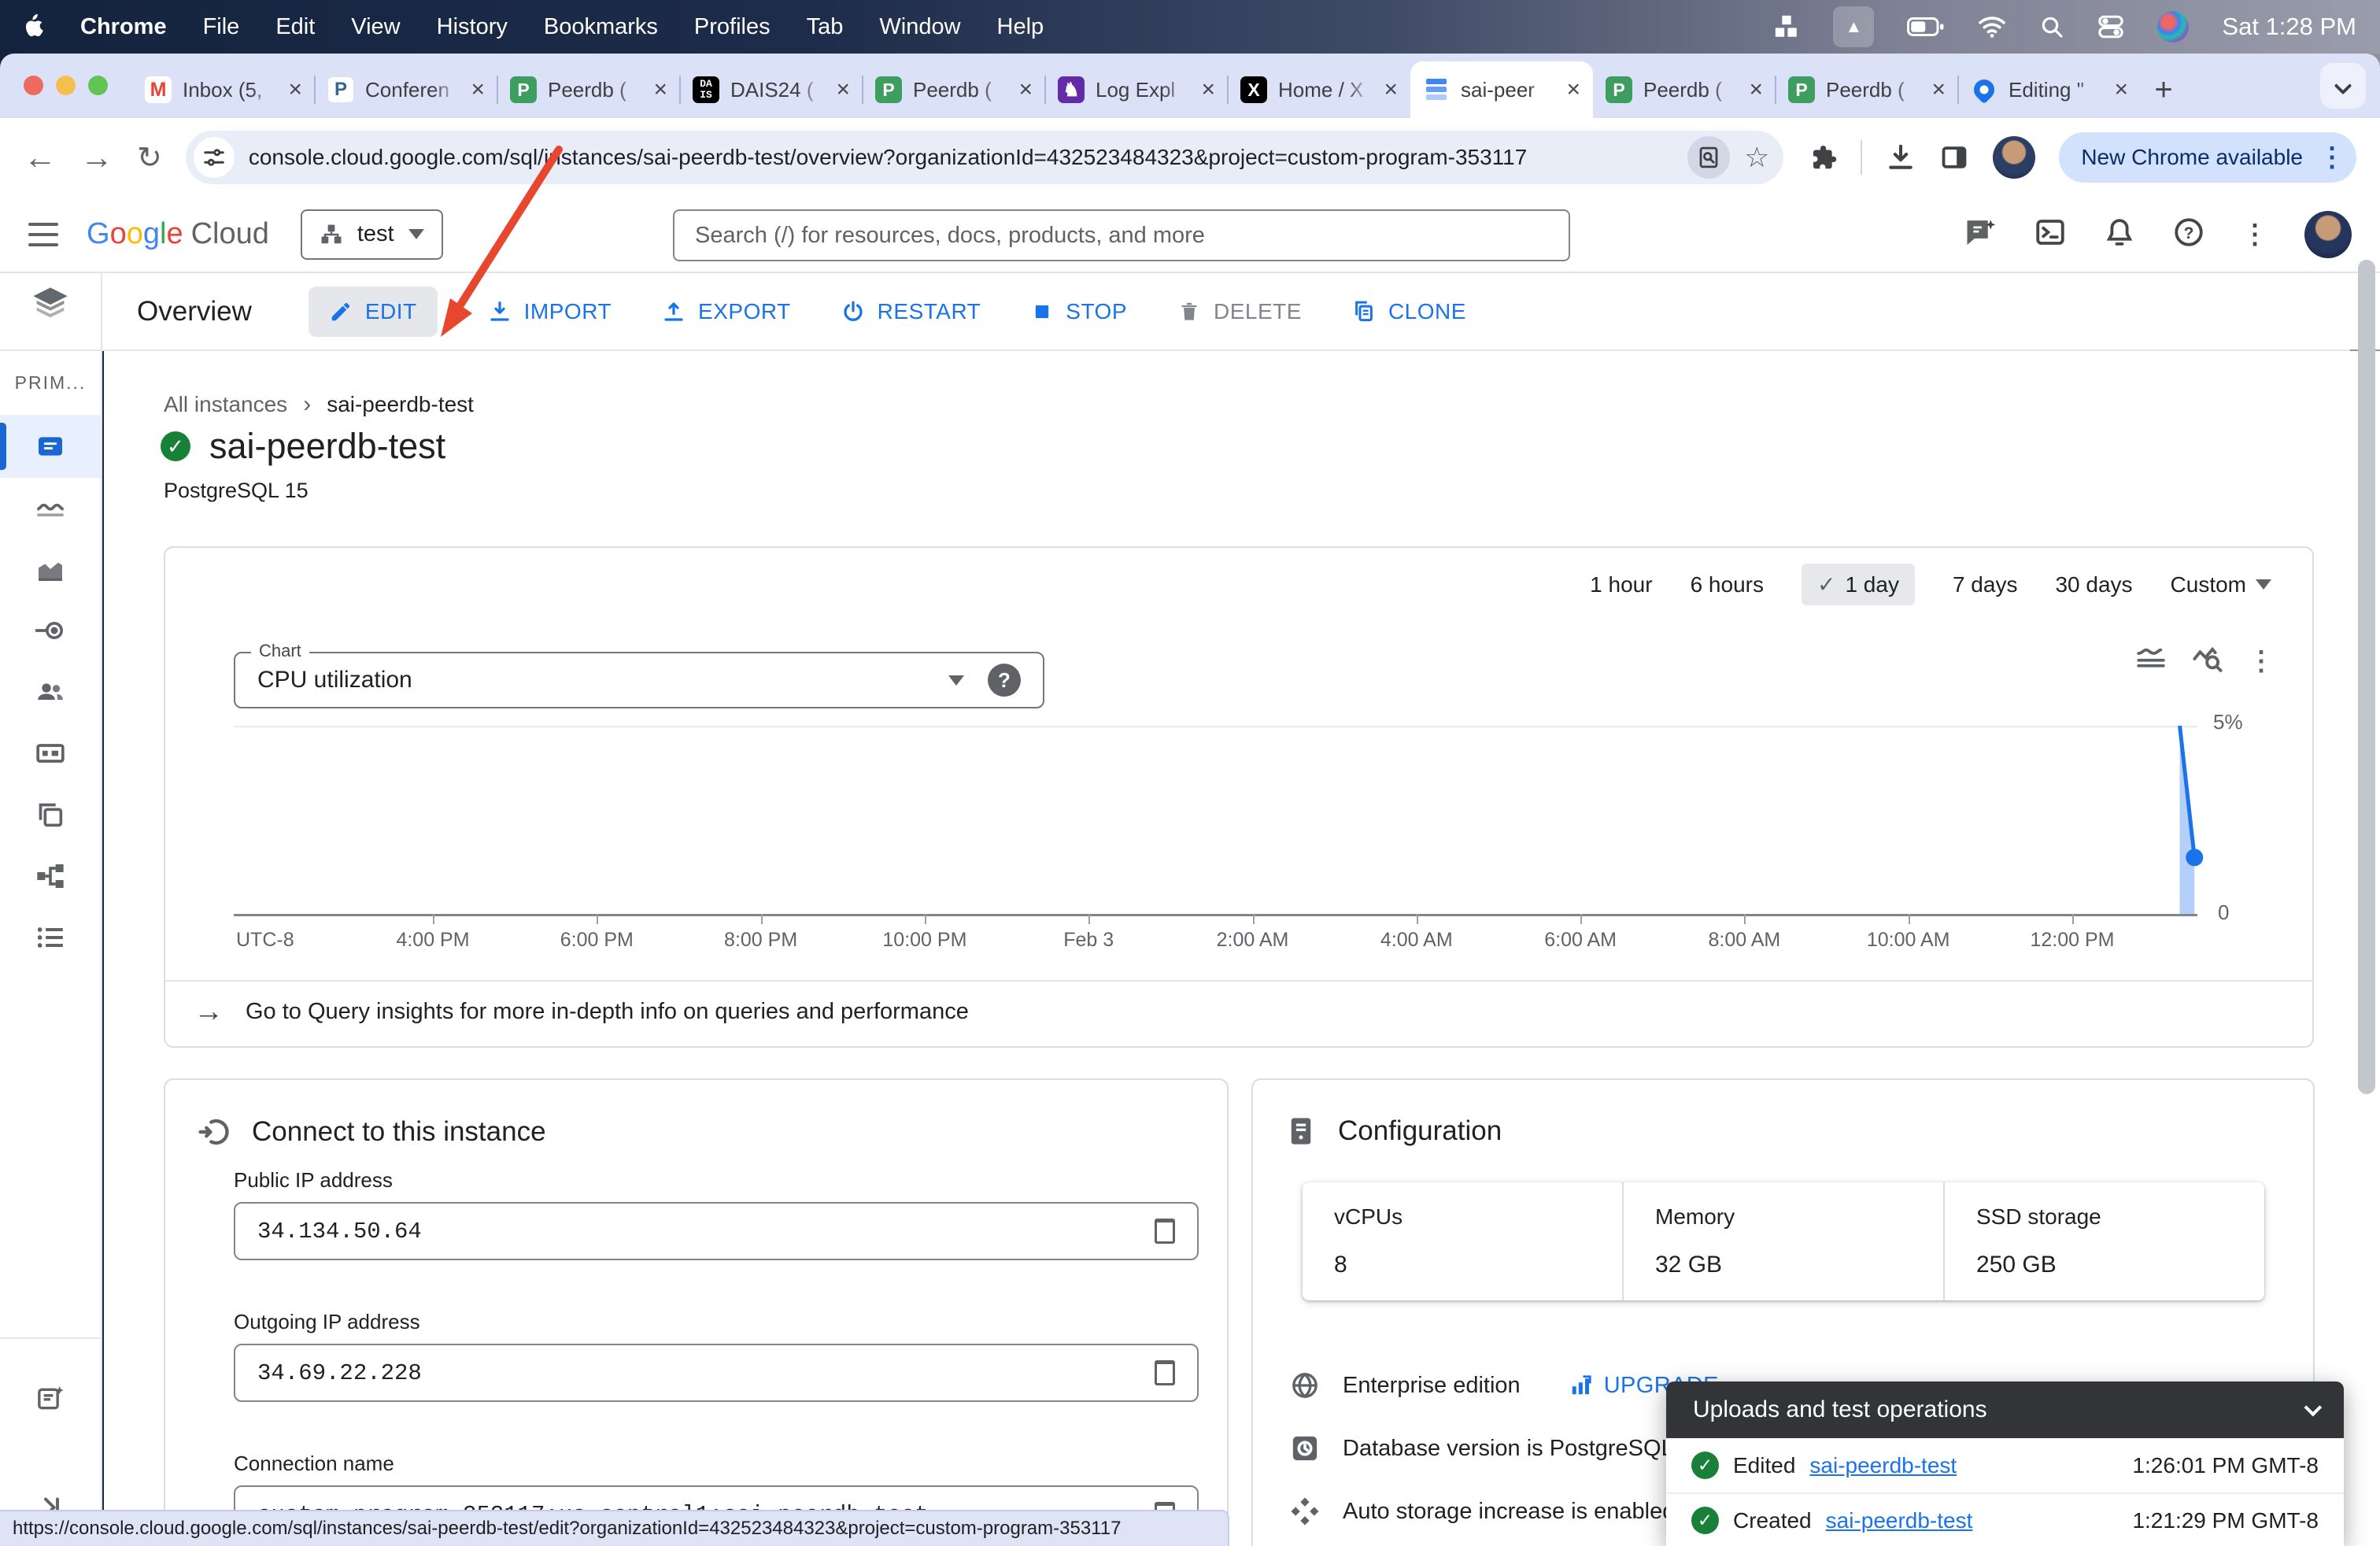  I want to click on account-avatar, so click(2328, 234).